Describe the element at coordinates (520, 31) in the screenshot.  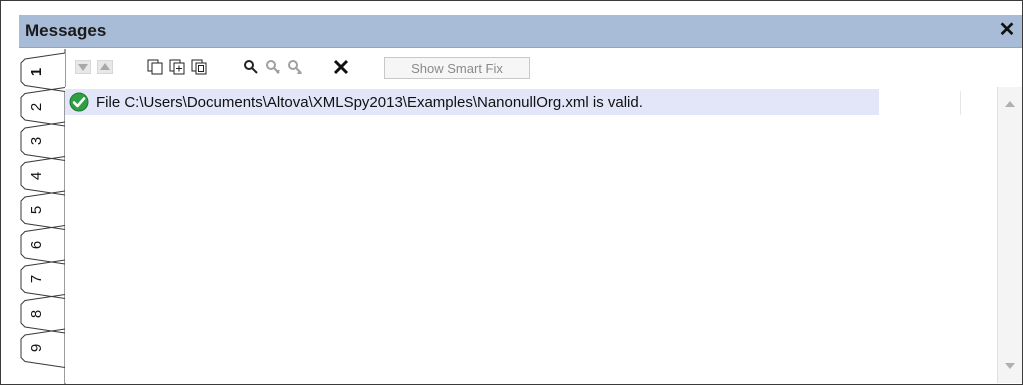
I see `window-title-bar: Messages ✕` at that location.